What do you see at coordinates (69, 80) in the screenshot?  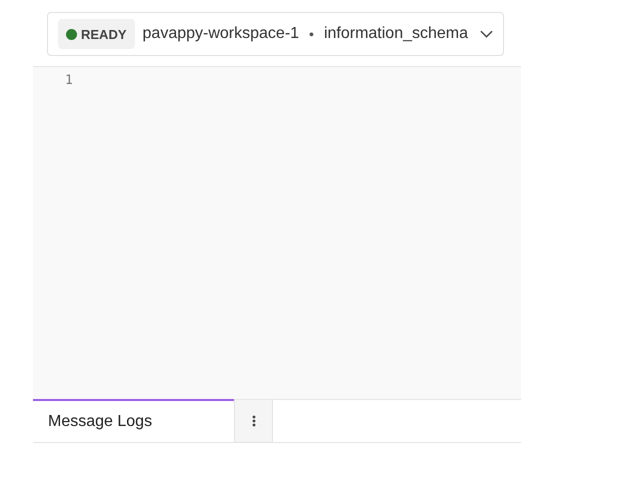 I see `line-number: 1` at bounding box center [69, 80].